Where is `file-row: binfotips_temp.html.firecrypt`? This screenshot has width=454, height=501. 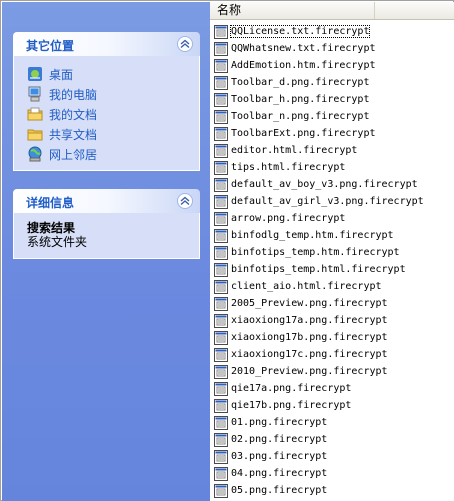 file-row: binfotips_temp.html.firecrypt is located at coordinates (332, 269).